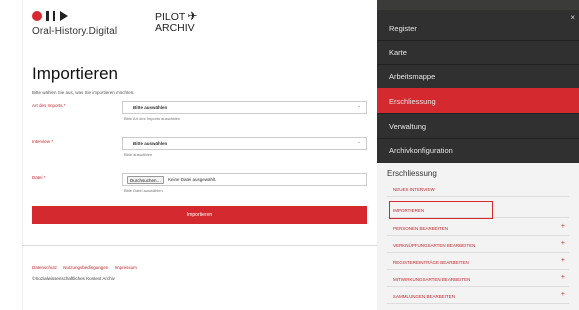 The height and width of the screenshot is (310, 579). Describe the element at coordinates (64, 16) in the screenshot. I see `play-icon` at that location.